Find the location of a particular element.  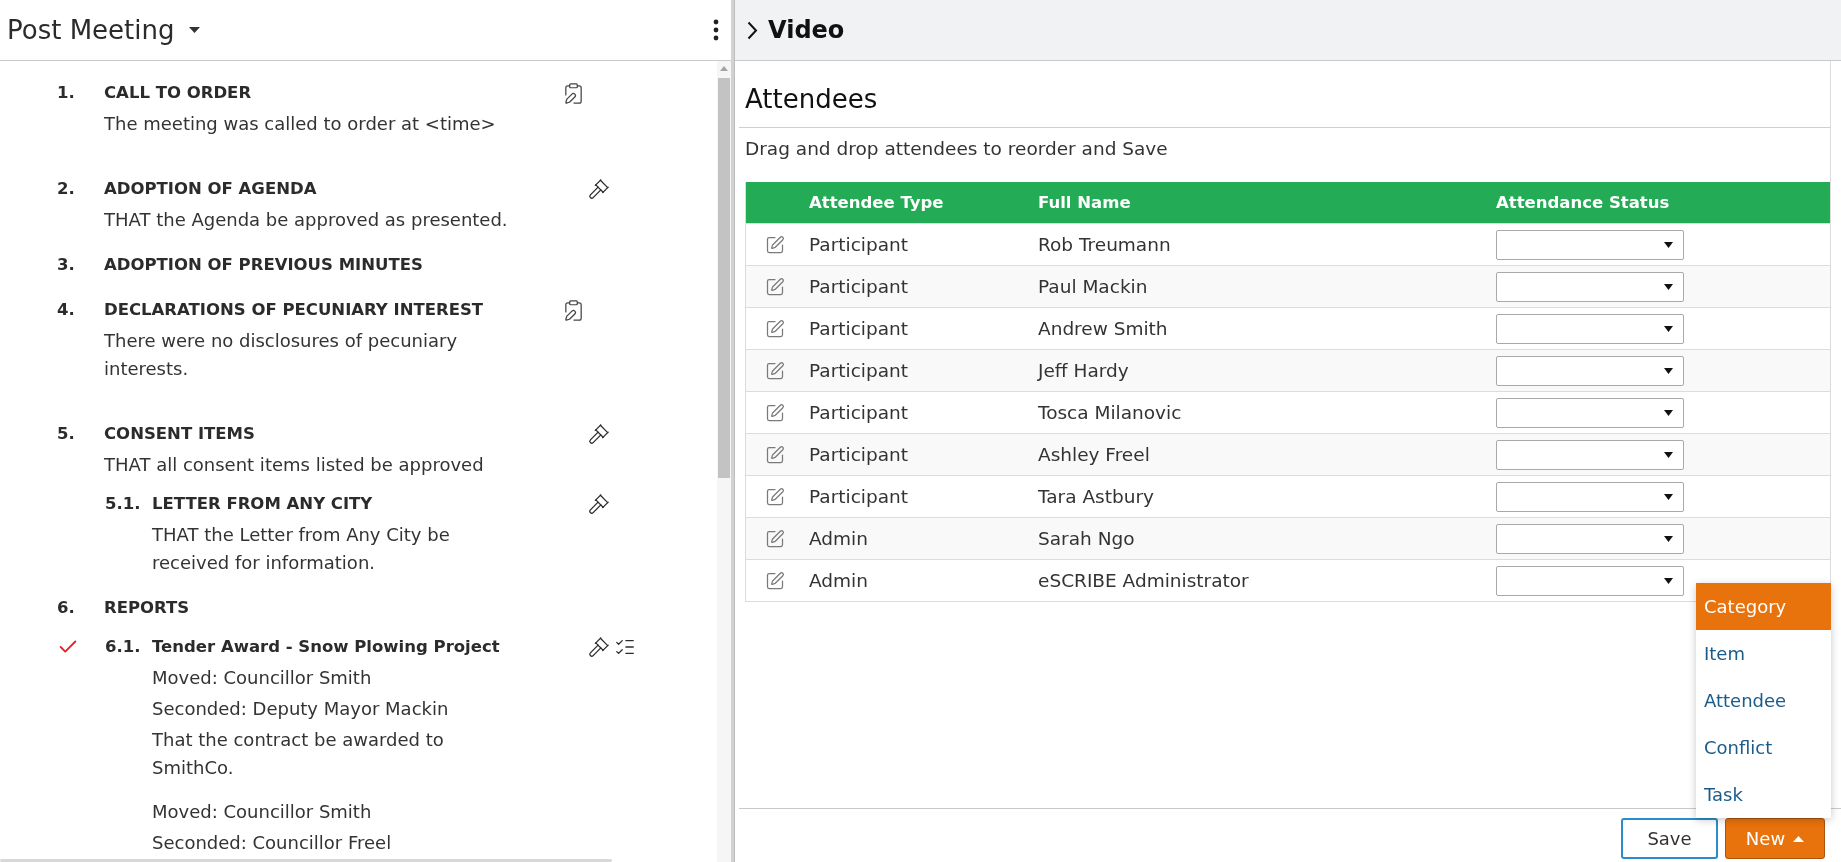

agenda-item-title: ADOPTION OF PREVIOUS MINUTES is located at coordinates (332, 265).